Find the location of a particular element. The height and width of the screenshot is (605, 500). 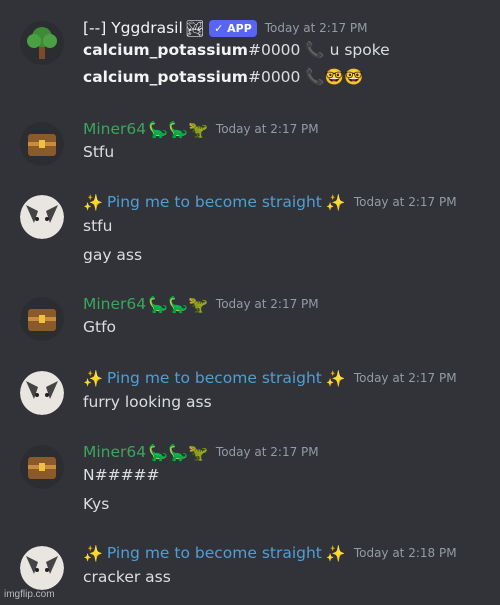

message-line: calcium_potassium#0000 📞🤓🤓 is located at coordinates (223, 77).